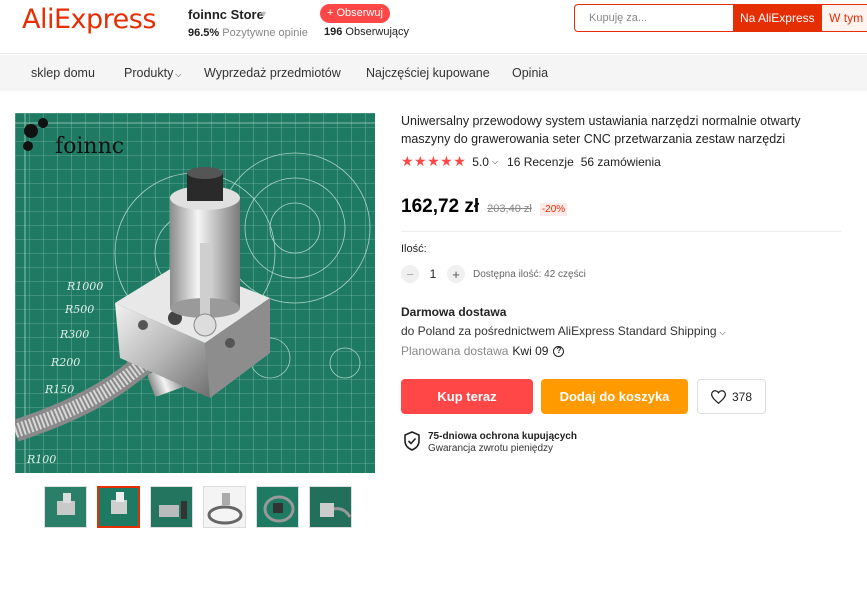  I want to click on followers: 196 Obserwujący, so click(366, 32).